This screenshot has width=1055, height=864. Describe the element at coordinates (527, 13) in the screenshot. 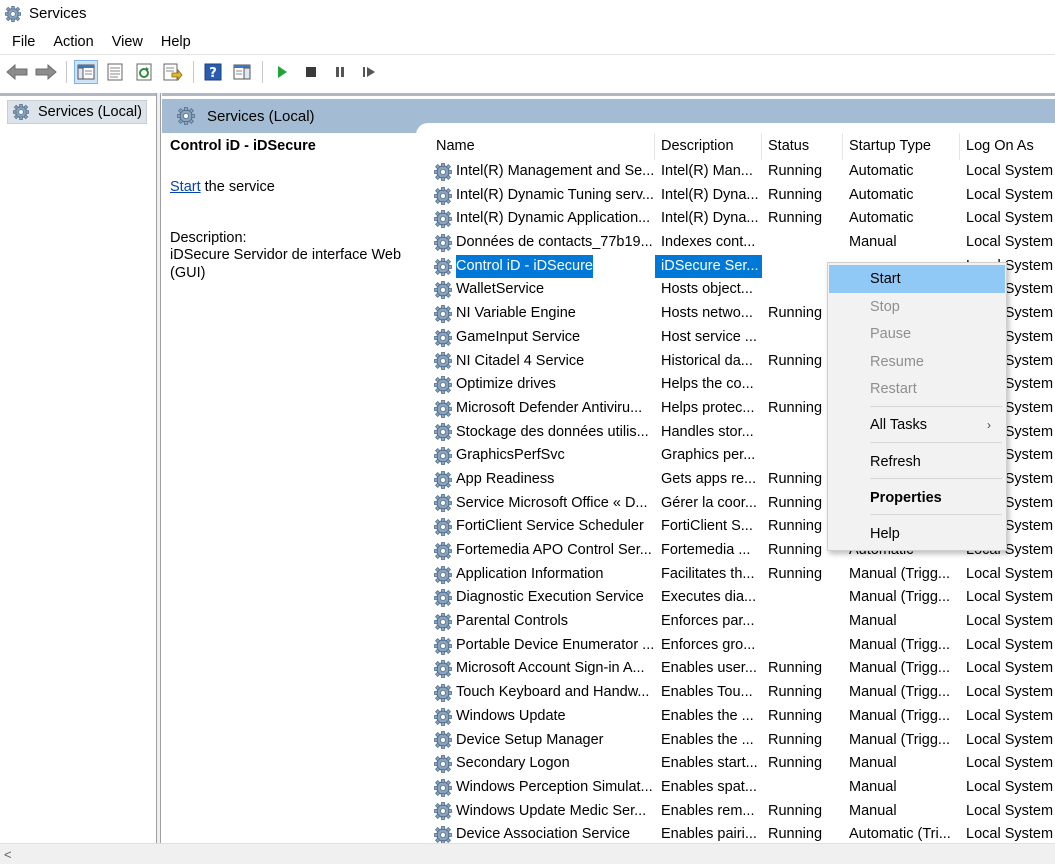

I see `title-bar: Services` at that location.